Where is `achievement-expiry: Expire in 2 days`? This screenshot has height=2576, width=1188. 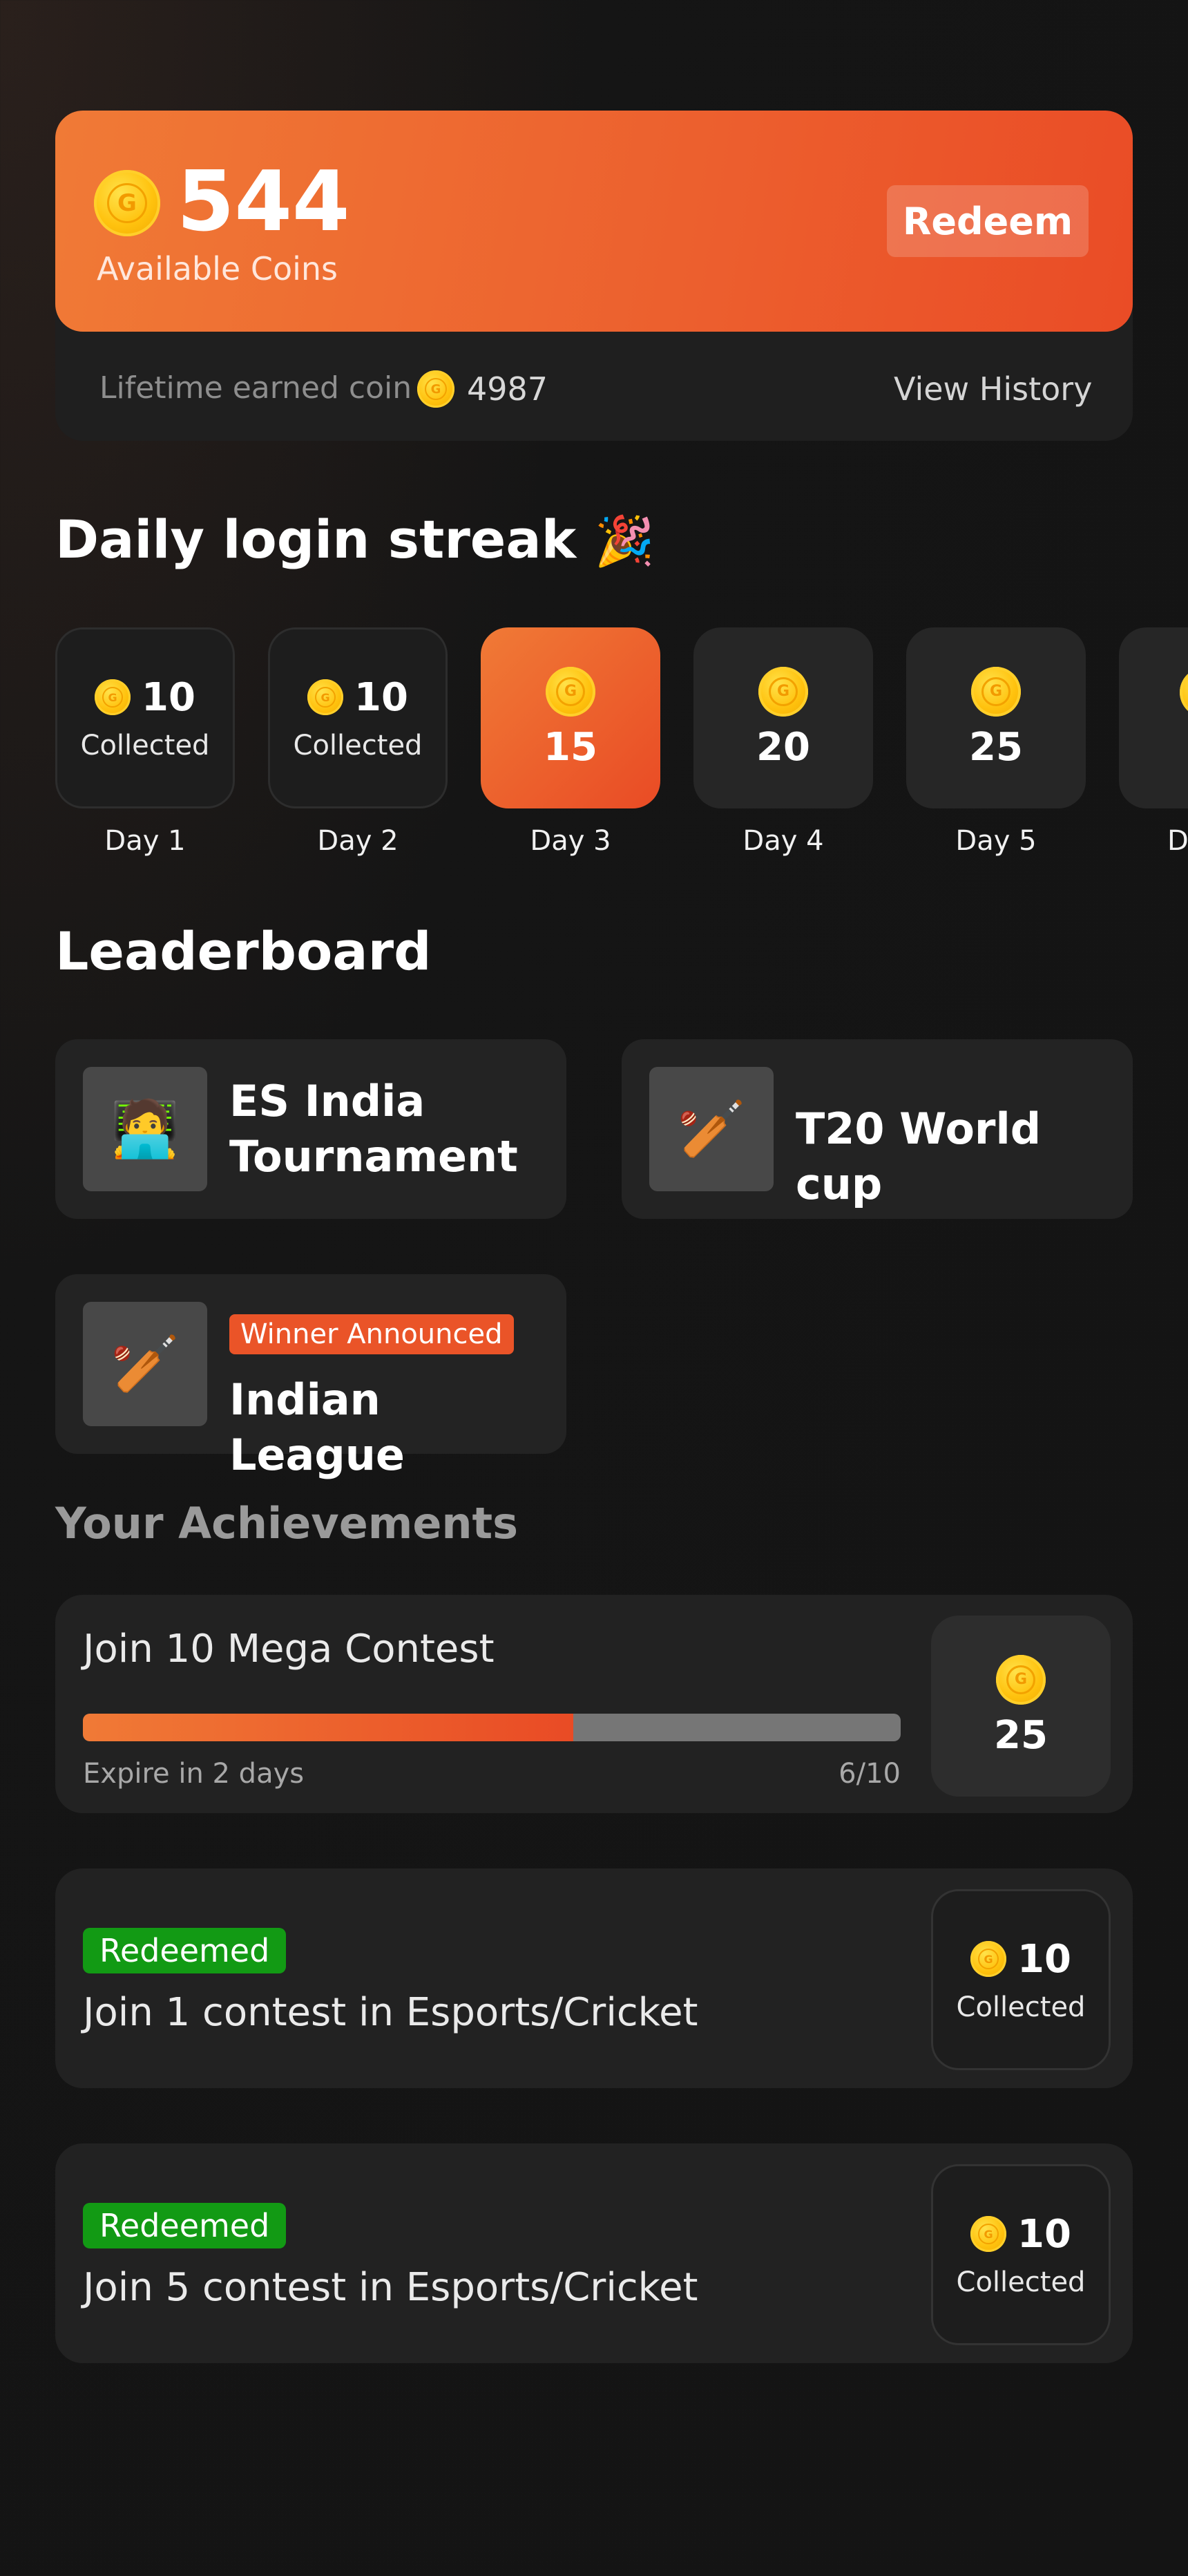
achievement-expiry: Expire in 2 days is located at coordinates (194, 1774).